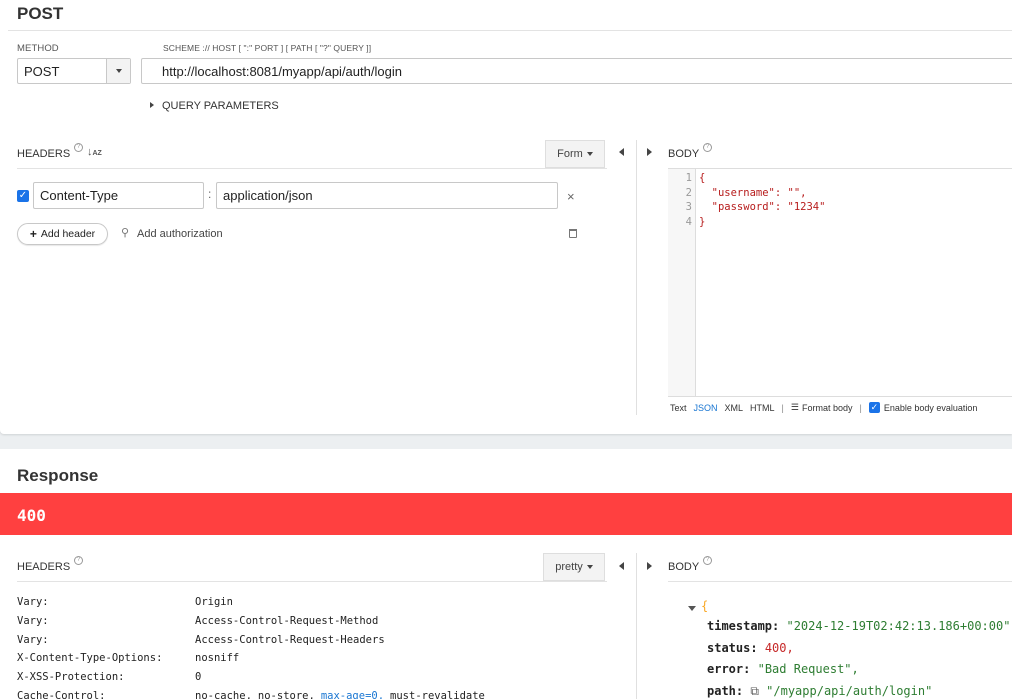  Describe the element at coordinates (732, 647) in the screenshot. I see `json-key: status:` at that location.